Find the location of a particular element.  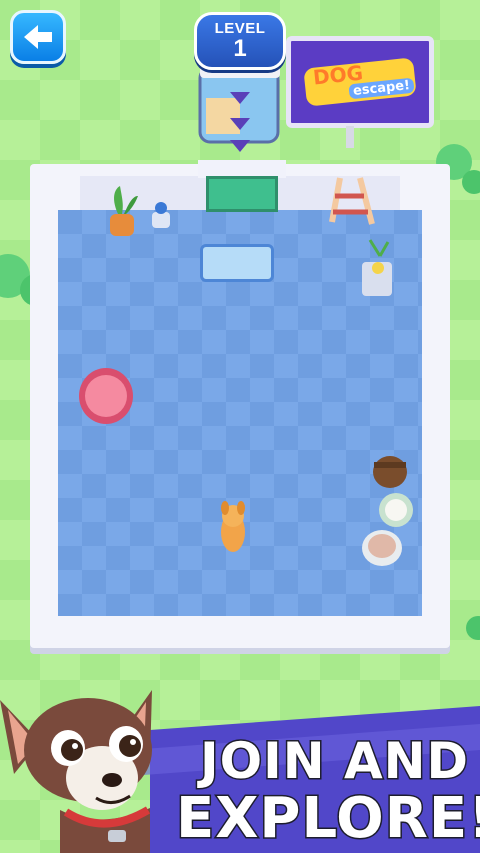

step-ladder is located at coordinates (352, 201).